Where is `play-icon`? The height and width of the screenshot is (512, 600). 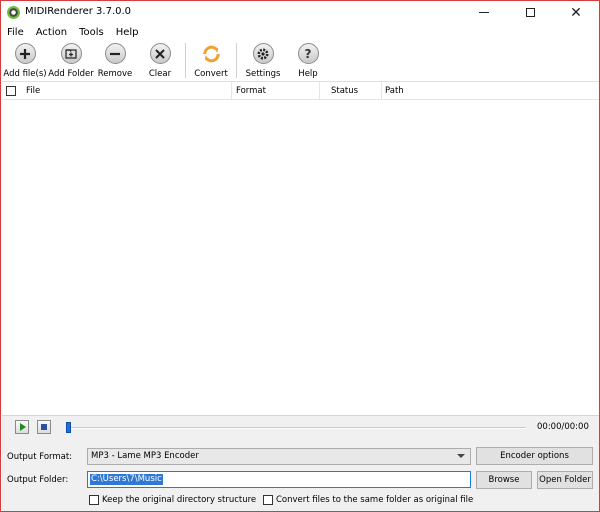
play-icon is located at coordinates (22, 427).